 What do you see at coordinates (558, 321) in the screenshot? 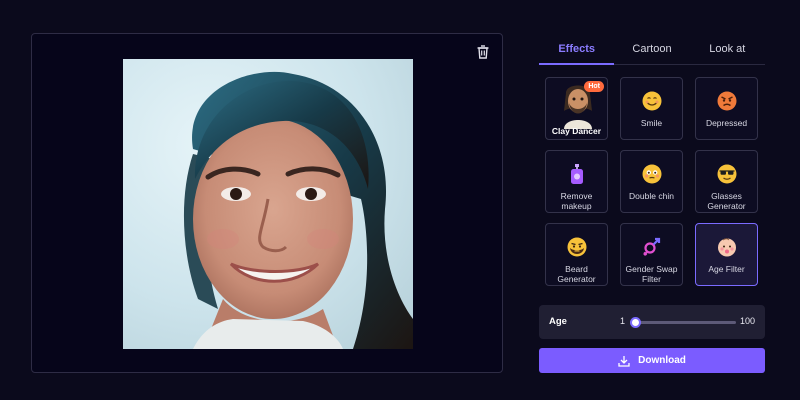
I see `age-label: Age` at bounding box center [558, 321].